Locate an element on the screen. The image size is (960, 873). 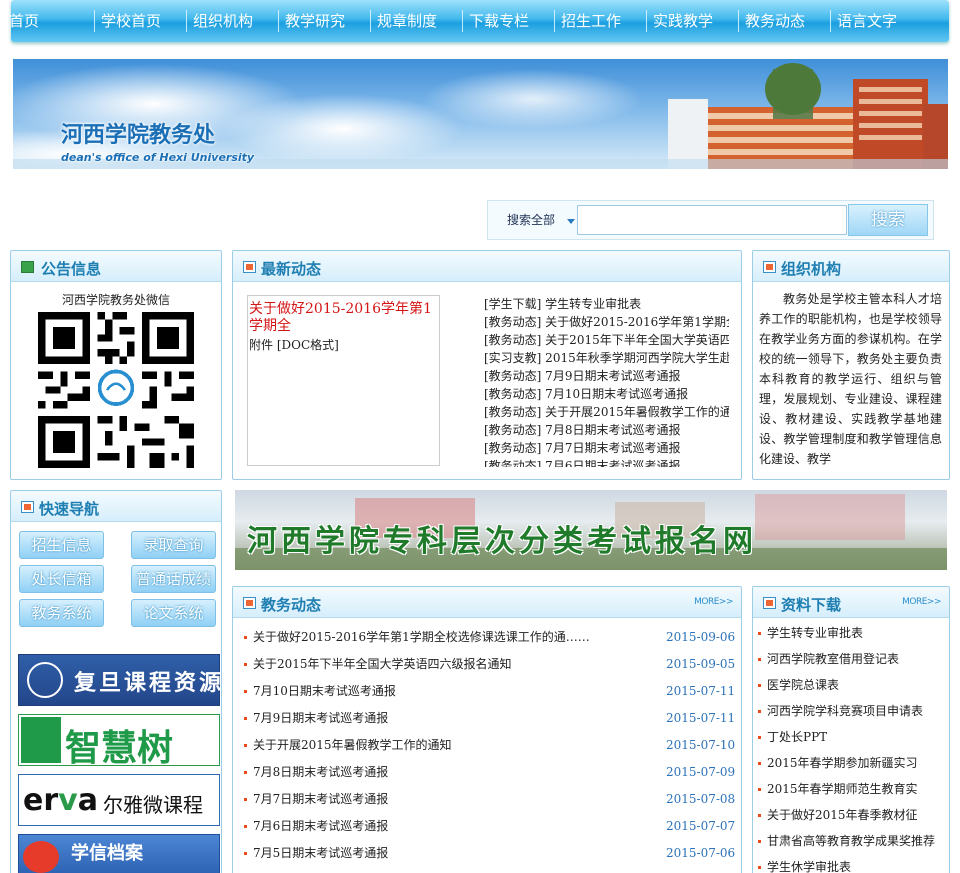
list-item: [教务动态] 7月7日期末考试巡考通报 is located at coordinates (606, 447).